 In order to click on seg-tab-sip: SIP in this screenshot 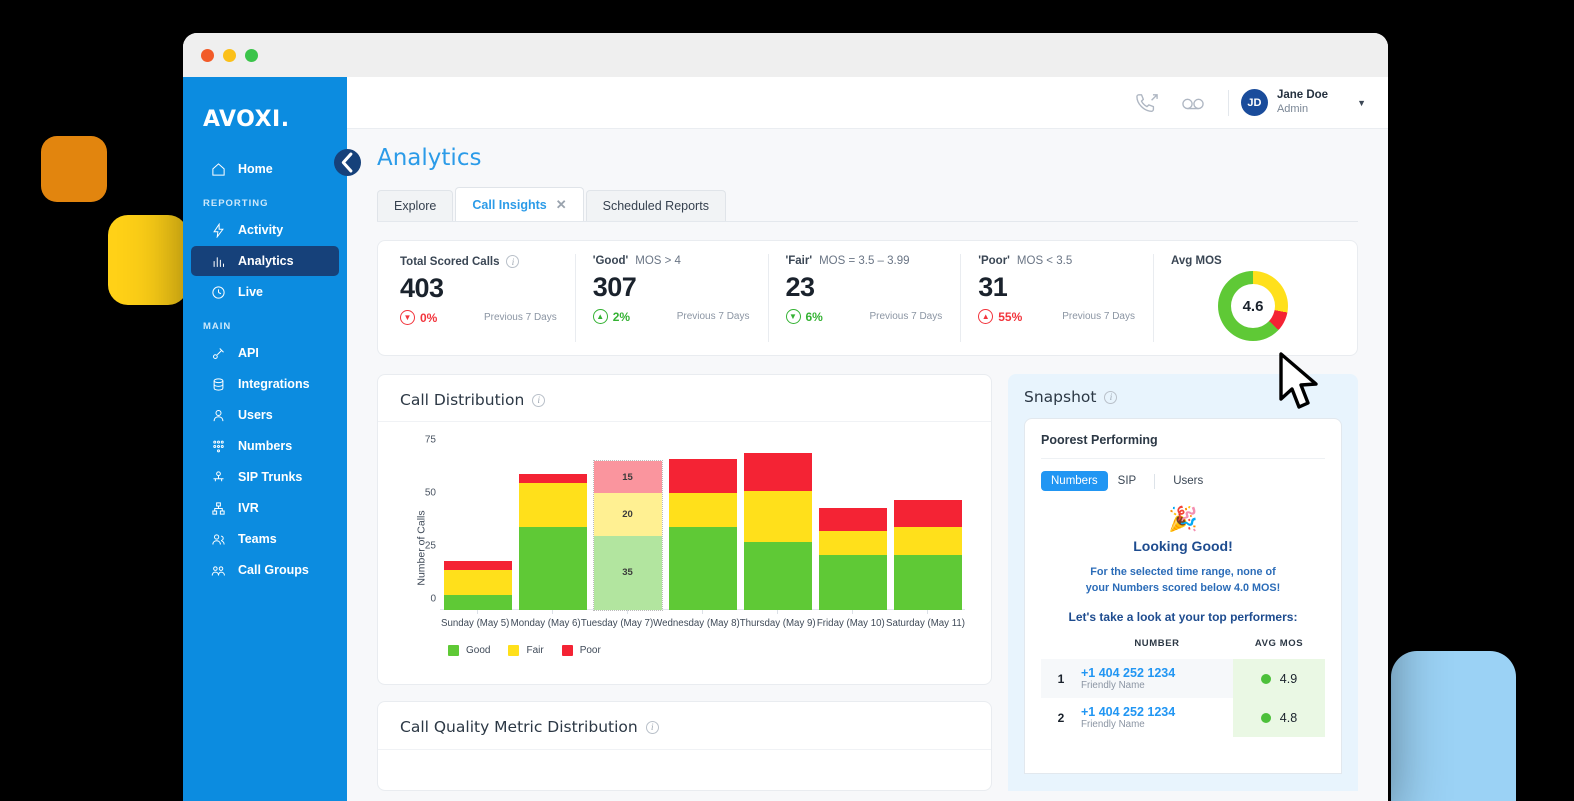, I will do `click(1127, 481)`.